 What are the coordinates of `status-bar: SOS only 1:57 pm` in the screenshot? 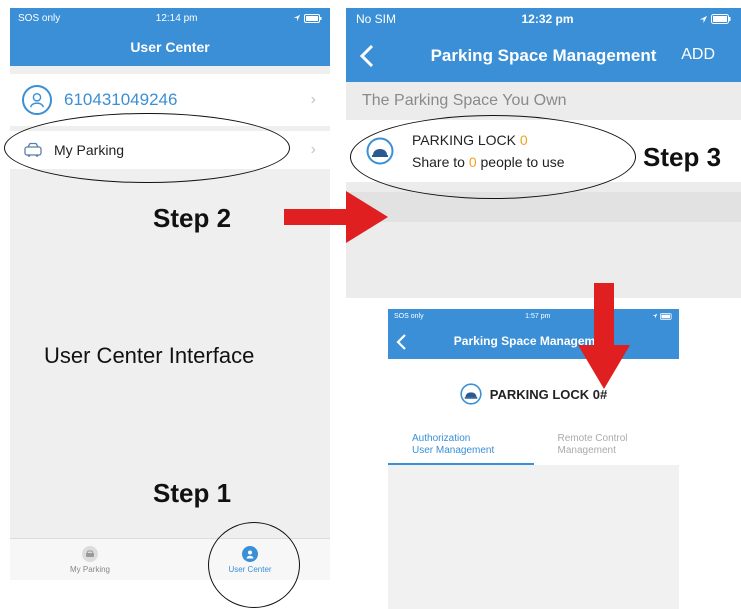 It's located at (533, 316).